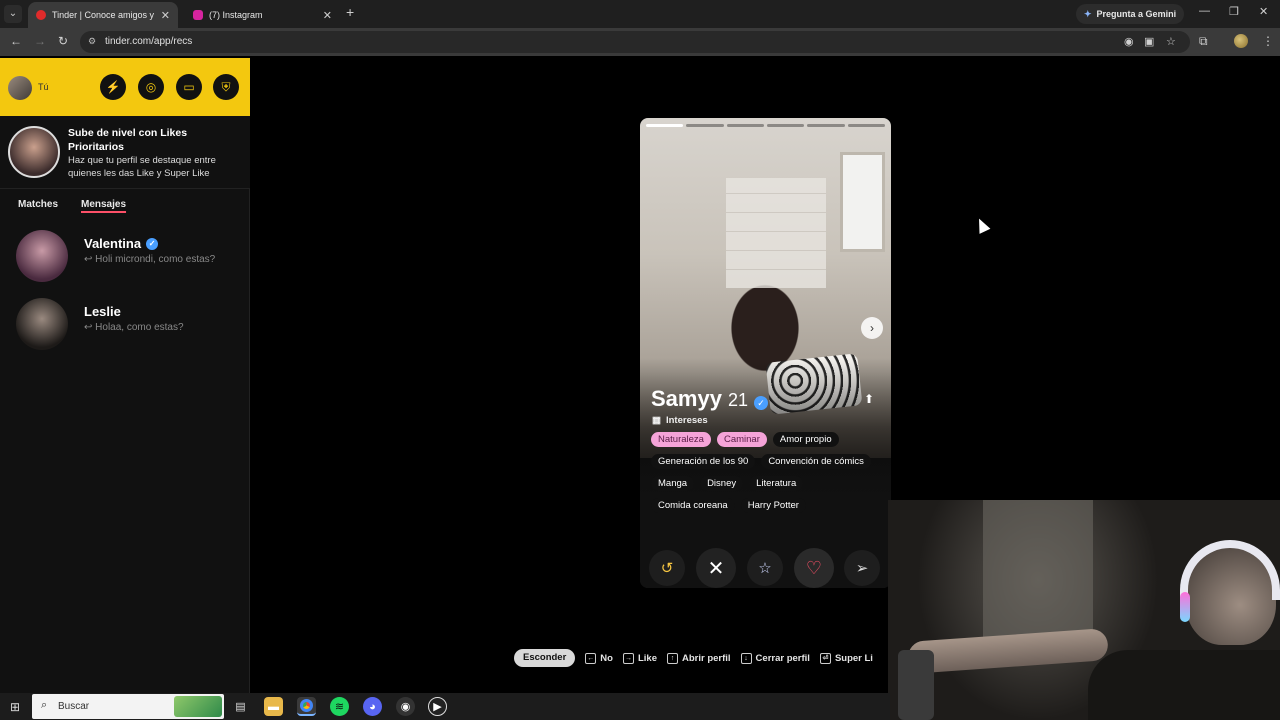 Image resolution: width=1280 pixels, height=720 pixels. I want to click on rewind-button: ↺, so click(667, 568).